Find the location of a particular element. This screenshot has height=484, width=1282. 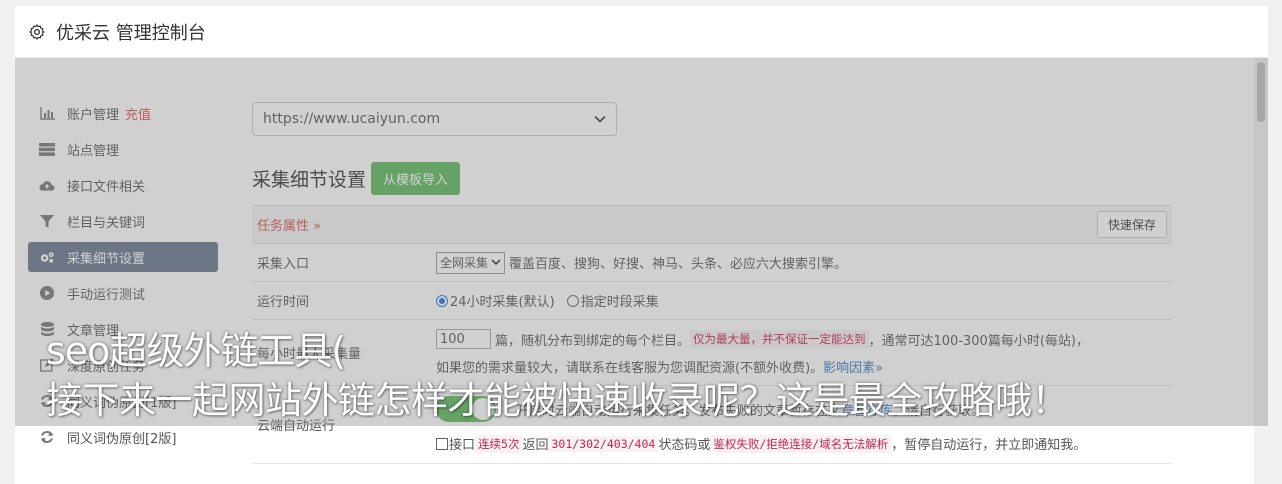

sidebar-item-synonym-v2: 同义词伪原创[2版] is located at coordinates (123, 437).